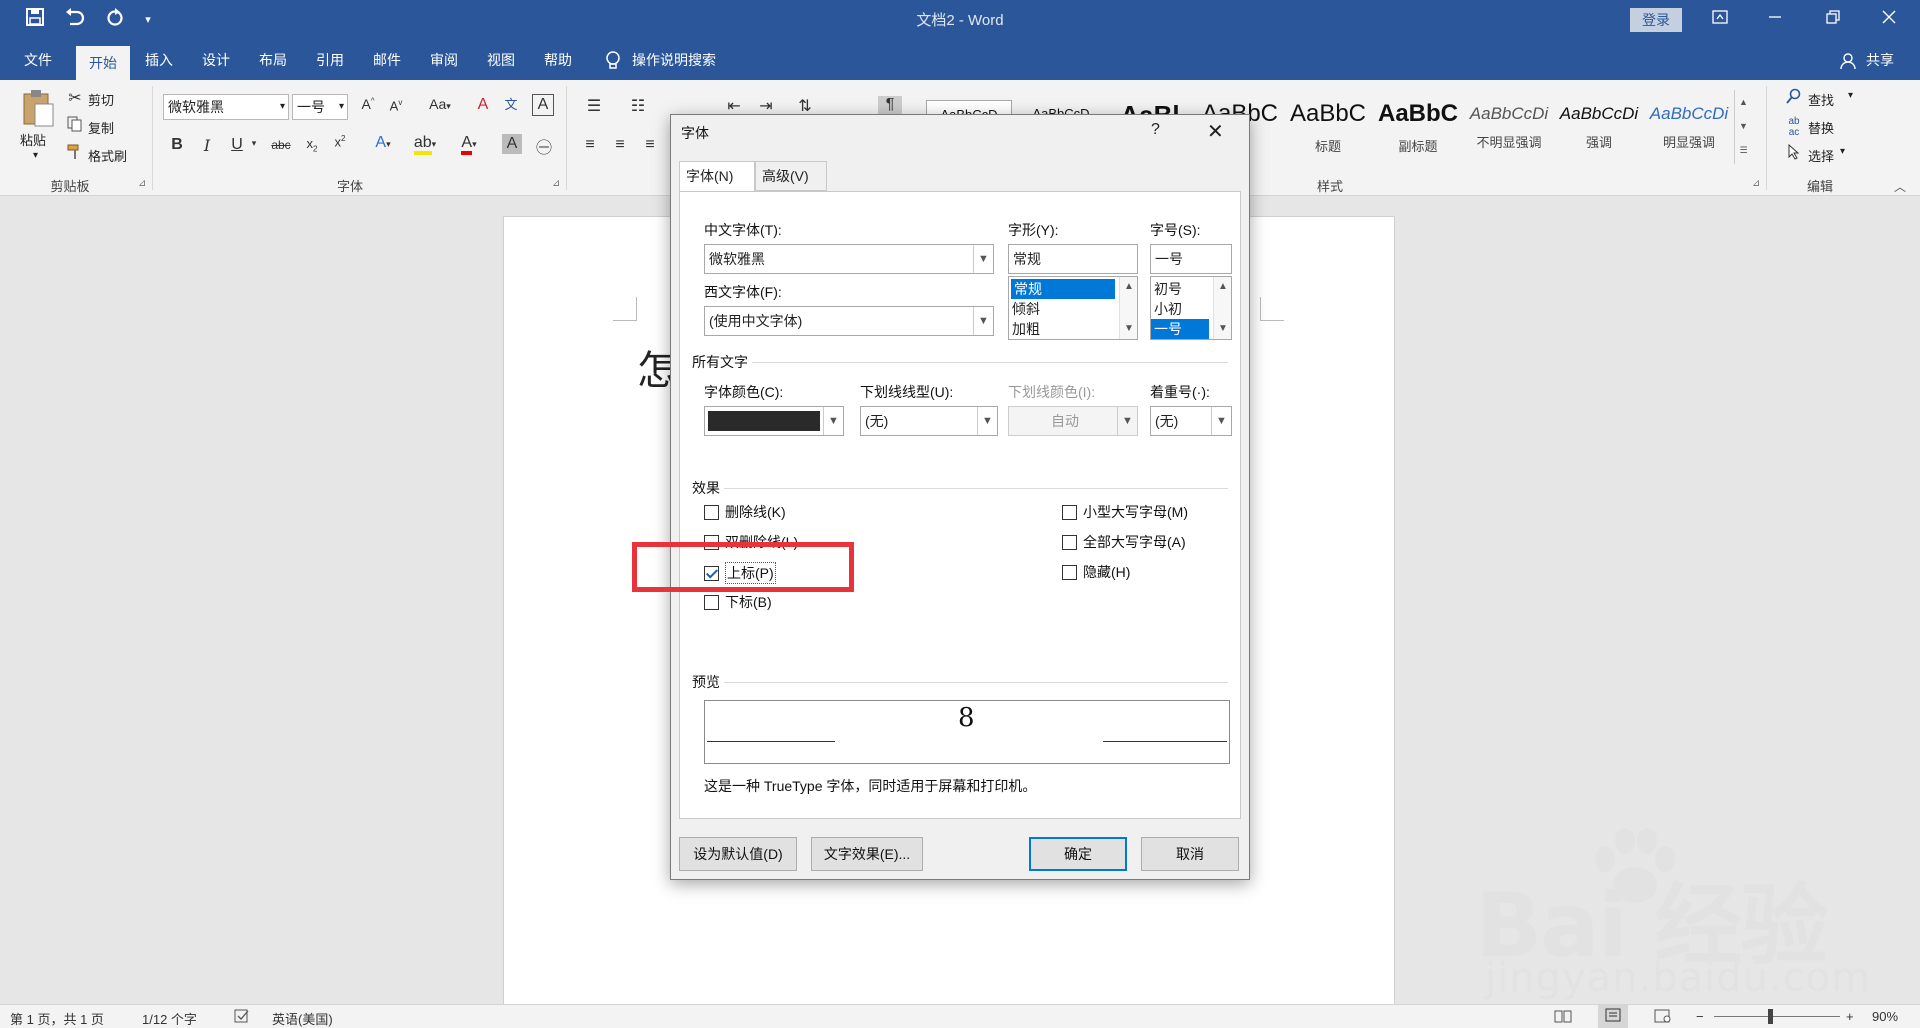  What do you see at coordinates (594, 106) in the screenshot?
I see `bullets-icon: ☰` at bounding box center [594, 106].